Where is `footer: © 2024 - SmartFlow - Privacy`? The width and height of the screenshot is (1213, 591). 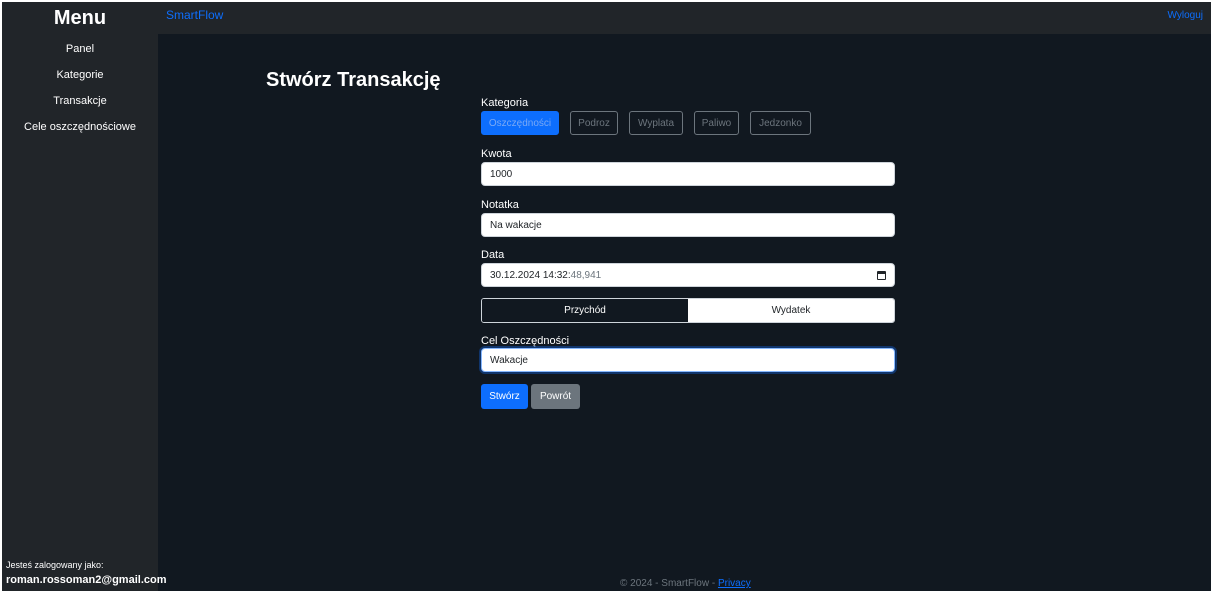 footer: © 2024 - SmartFlow - Privacy is located at coordinates (685, 583).